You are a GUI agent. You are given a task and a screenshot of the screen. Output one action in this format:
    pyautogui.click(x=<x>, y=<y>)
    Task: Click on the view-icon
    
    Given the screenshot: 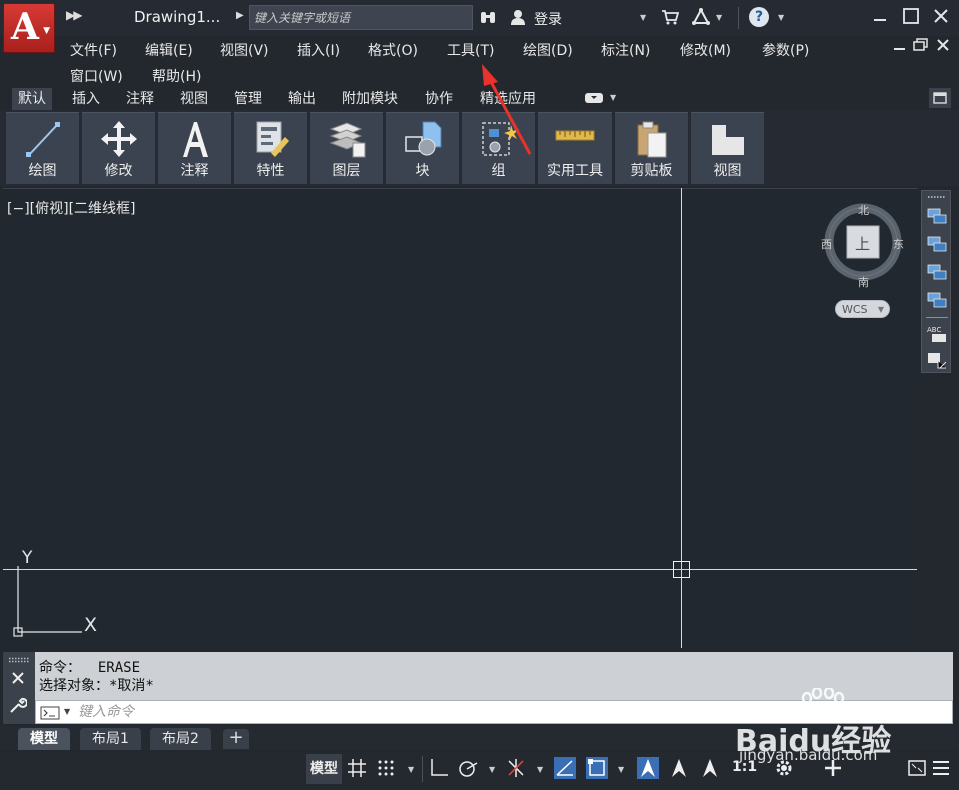 What is the action you would take?
    pyautogui.click(x=727, y=140)
    